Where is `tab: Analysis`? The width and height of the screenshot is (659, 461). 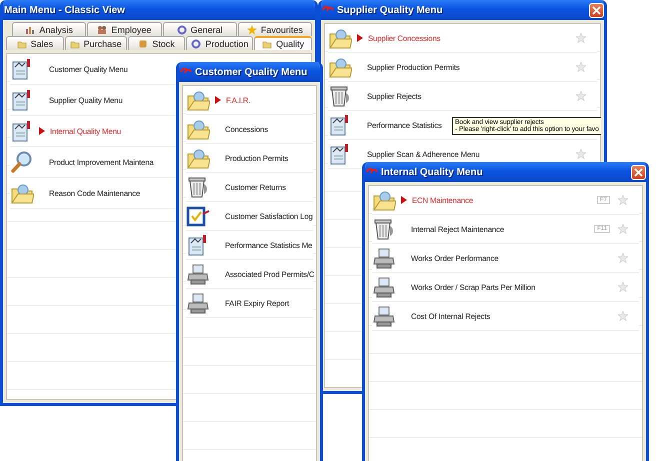
tab: Analysis is located at coordinates (49, 29).